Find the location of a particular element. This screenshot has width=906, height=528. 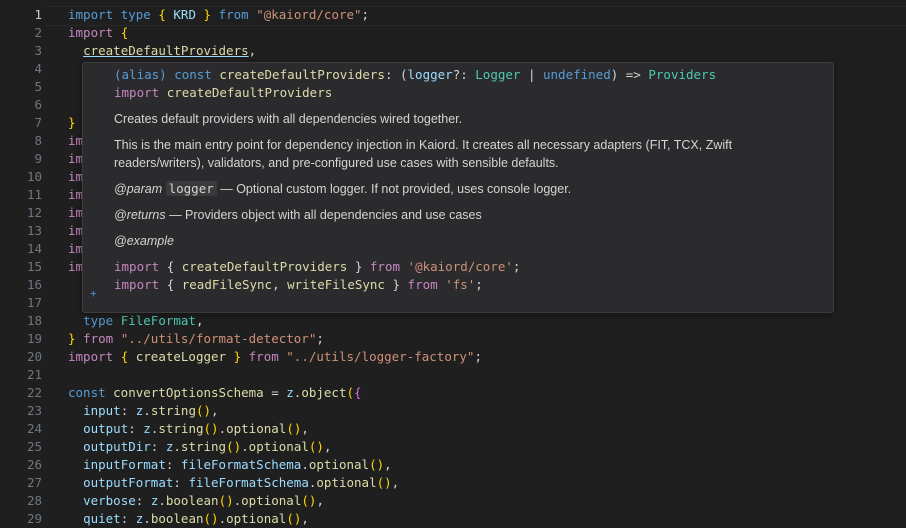

line-number: 12 is located at coordinates (34, 212).